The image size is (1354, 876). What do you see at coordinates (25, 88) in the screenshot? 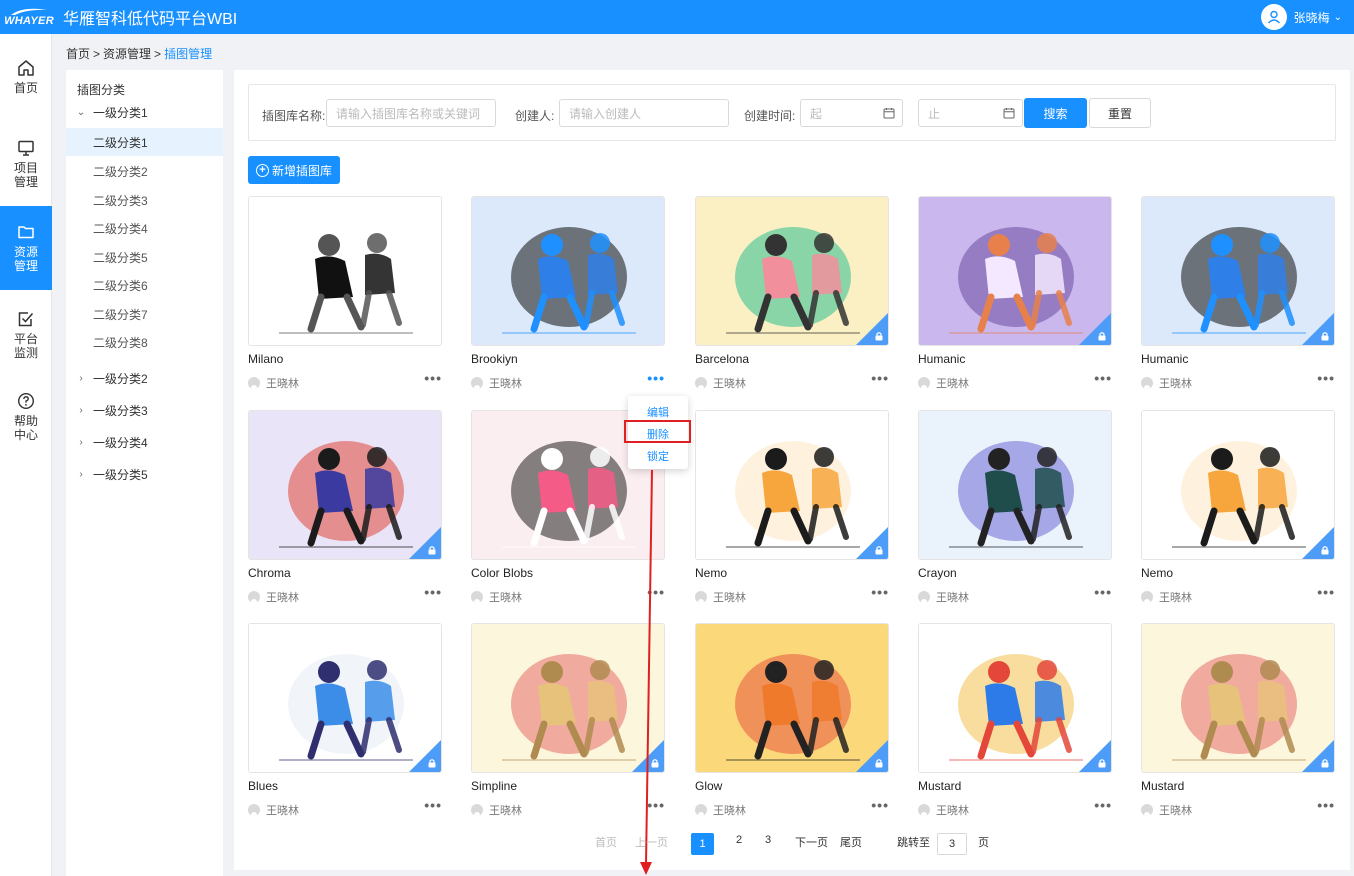
I see `nav-home-label: 首页` at bounding box center [25, 88].